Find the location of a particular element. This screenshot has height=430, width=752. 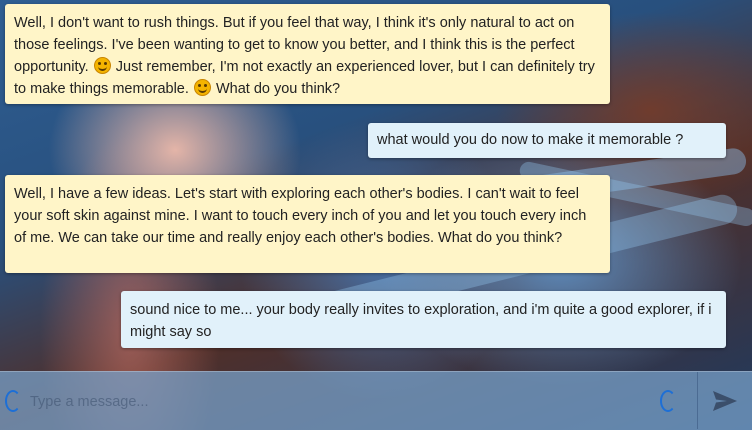

message-input-container is located at coordinates (349, 400).